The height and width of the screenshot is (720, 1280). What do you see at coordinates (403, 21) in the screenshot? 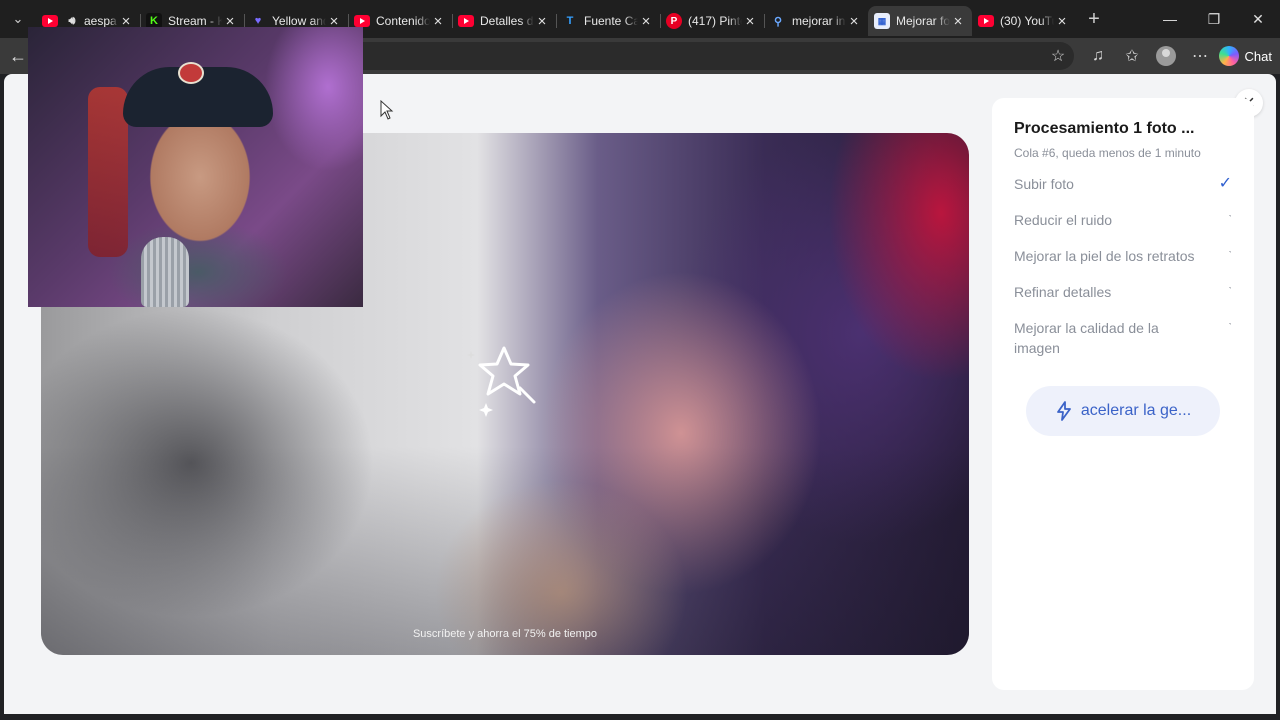
I see `tab-title: Contenido` at bounding box center [403, 21].